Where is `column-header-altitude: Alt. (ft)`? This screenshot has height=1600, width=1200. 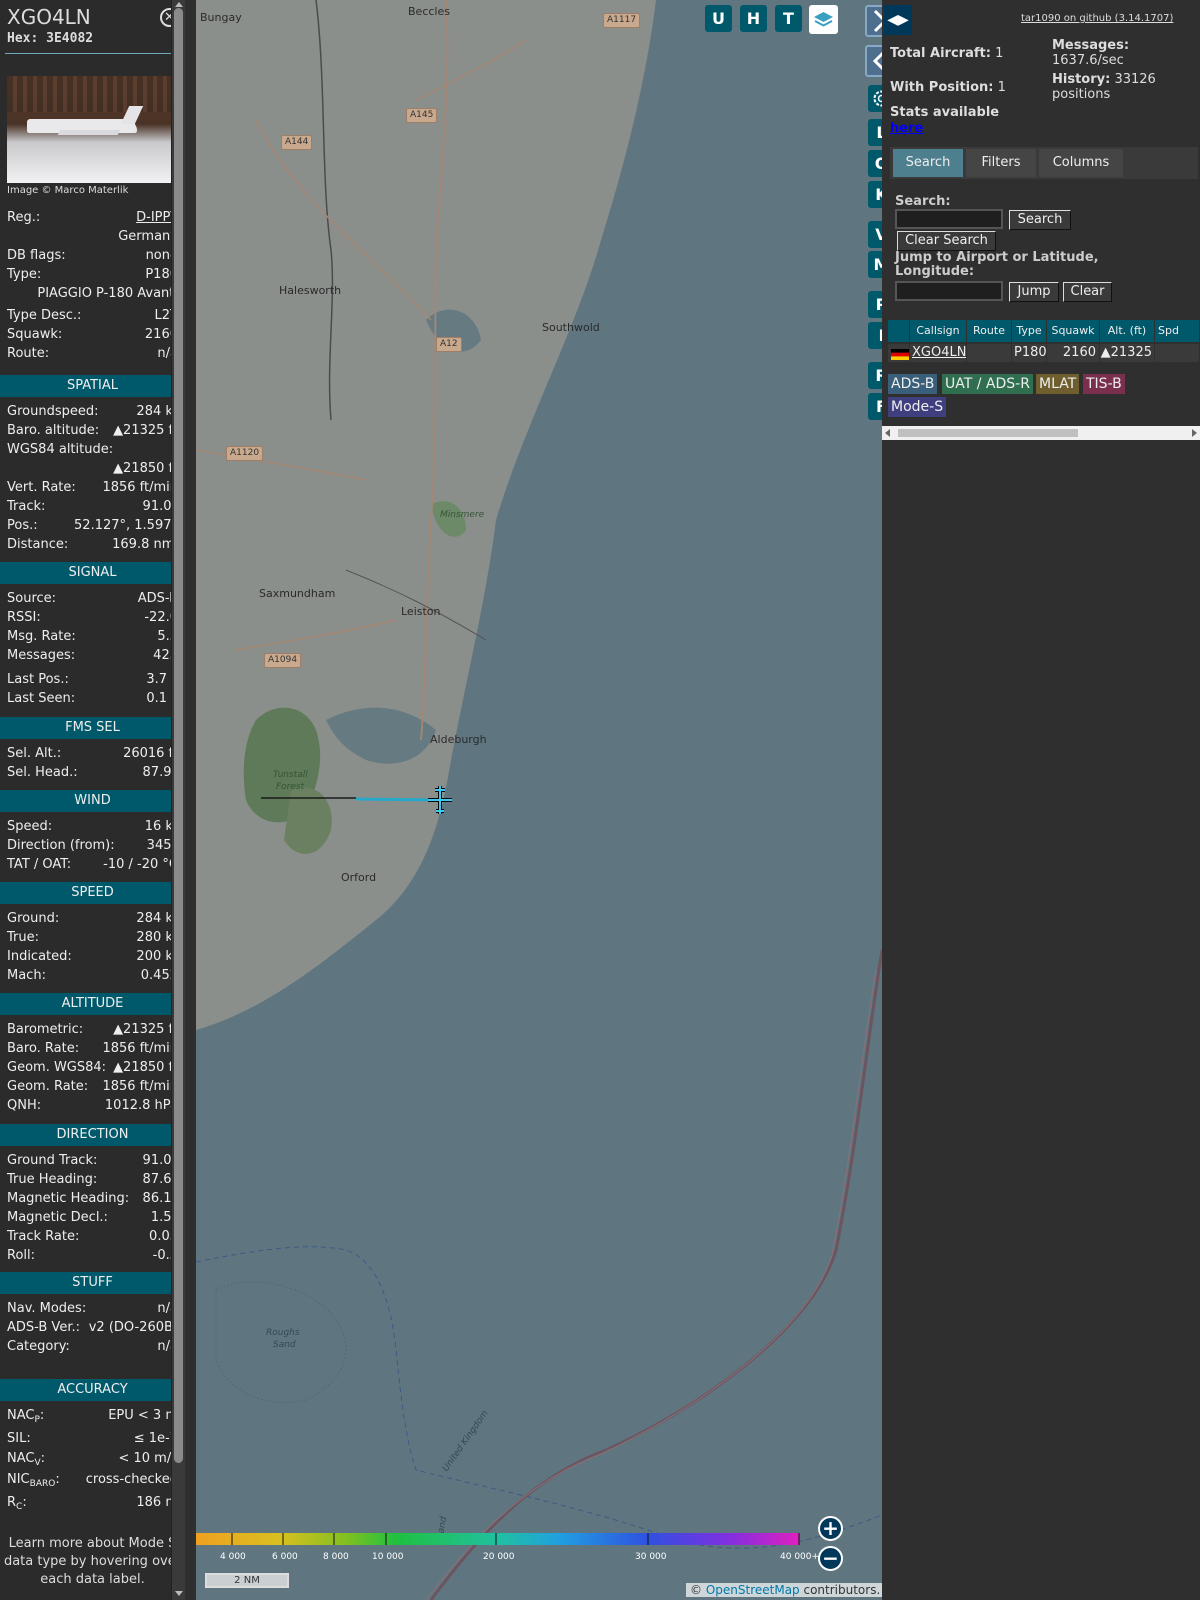
column-header-altitude: Alt. (ft) is located at coordinates (1127, 331).